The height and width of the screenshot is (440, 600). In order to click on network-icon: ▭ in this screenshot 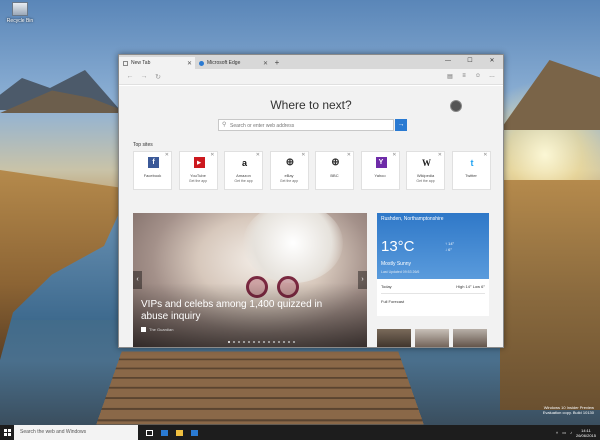, I will do `click(564, 432)`.